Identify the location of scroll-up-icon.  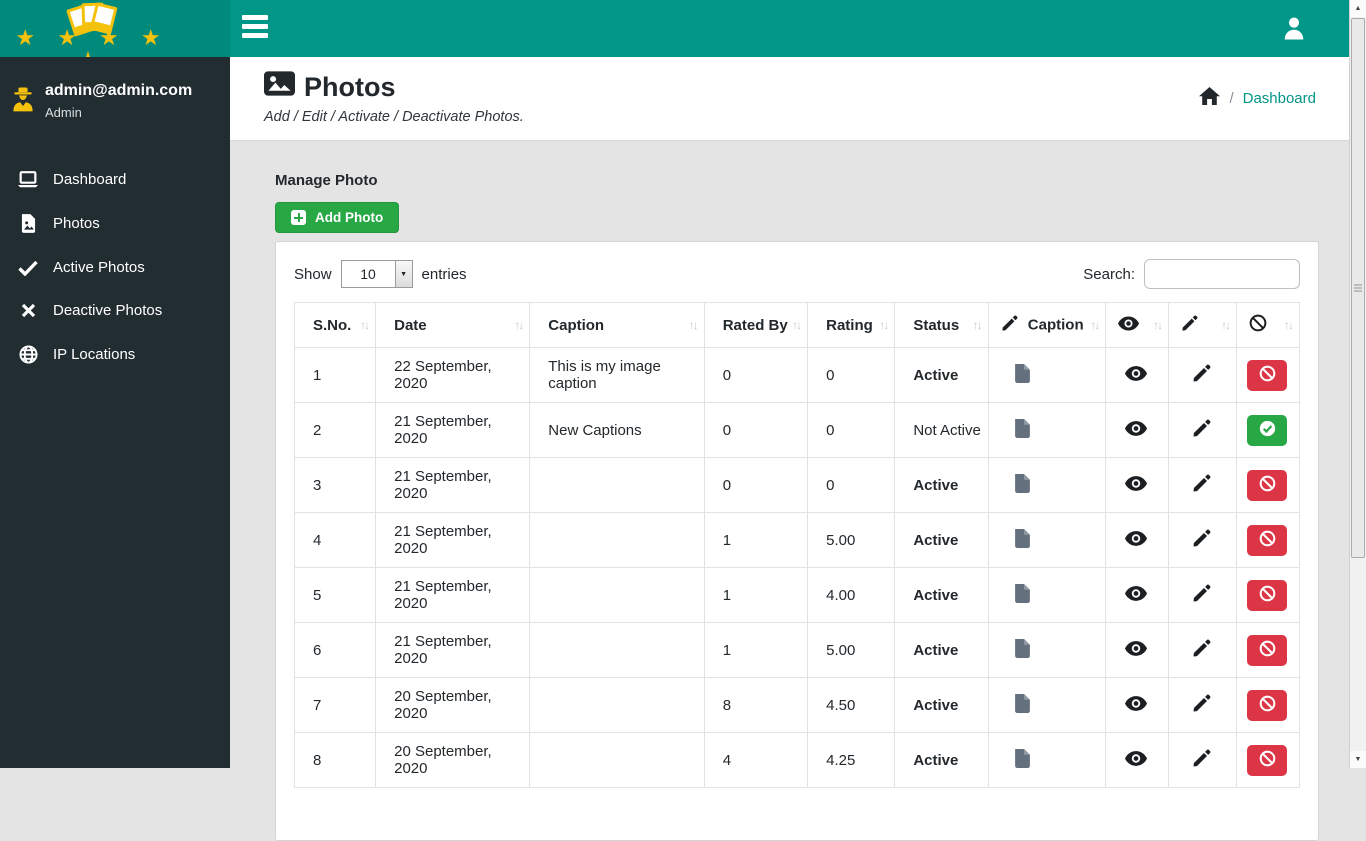
(1358, 8).